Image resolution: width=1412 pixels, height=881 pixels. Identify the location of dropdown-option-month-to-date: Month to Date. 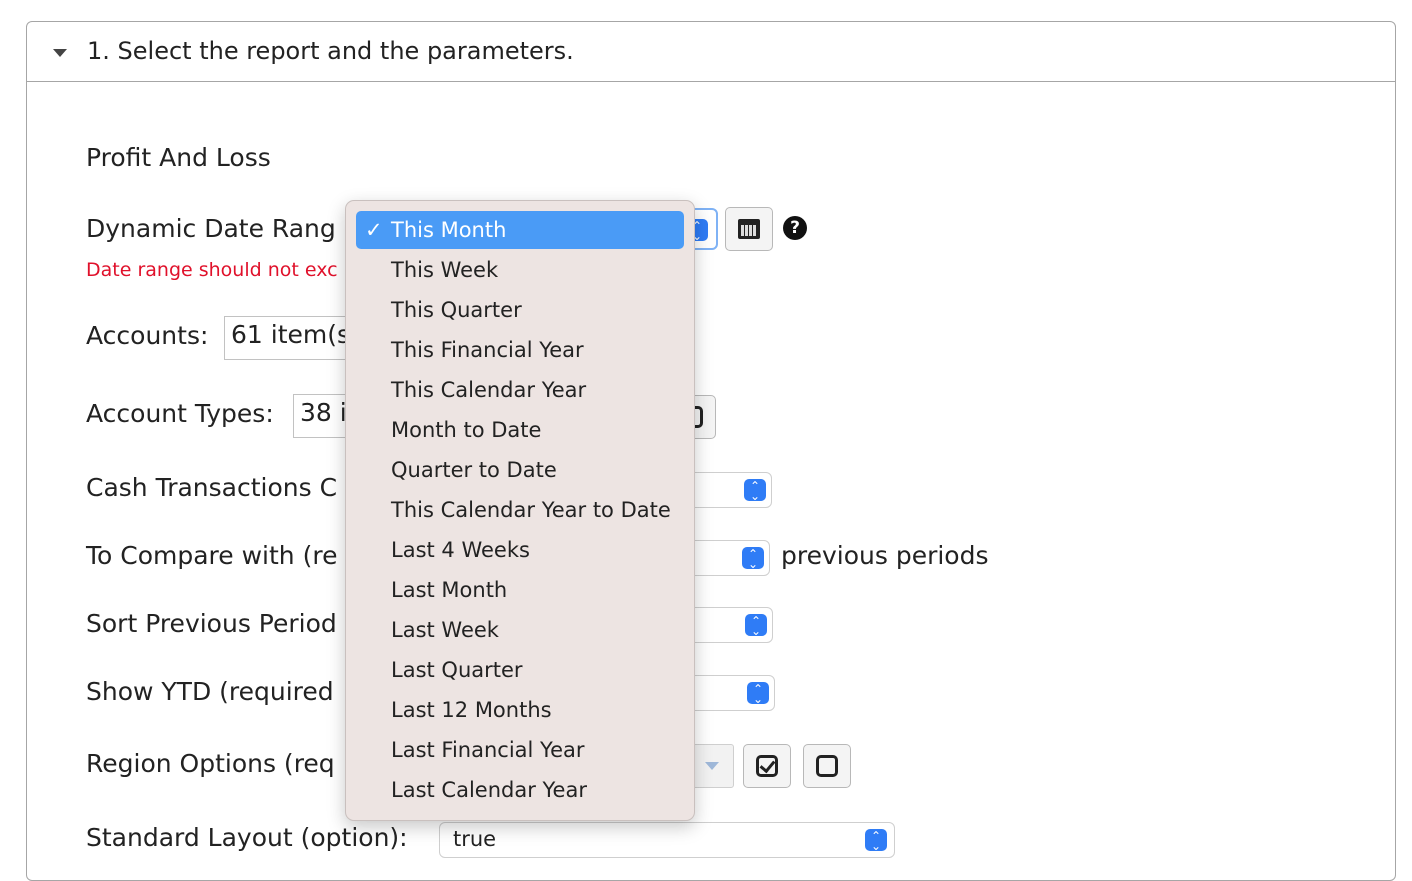
(520, 430).